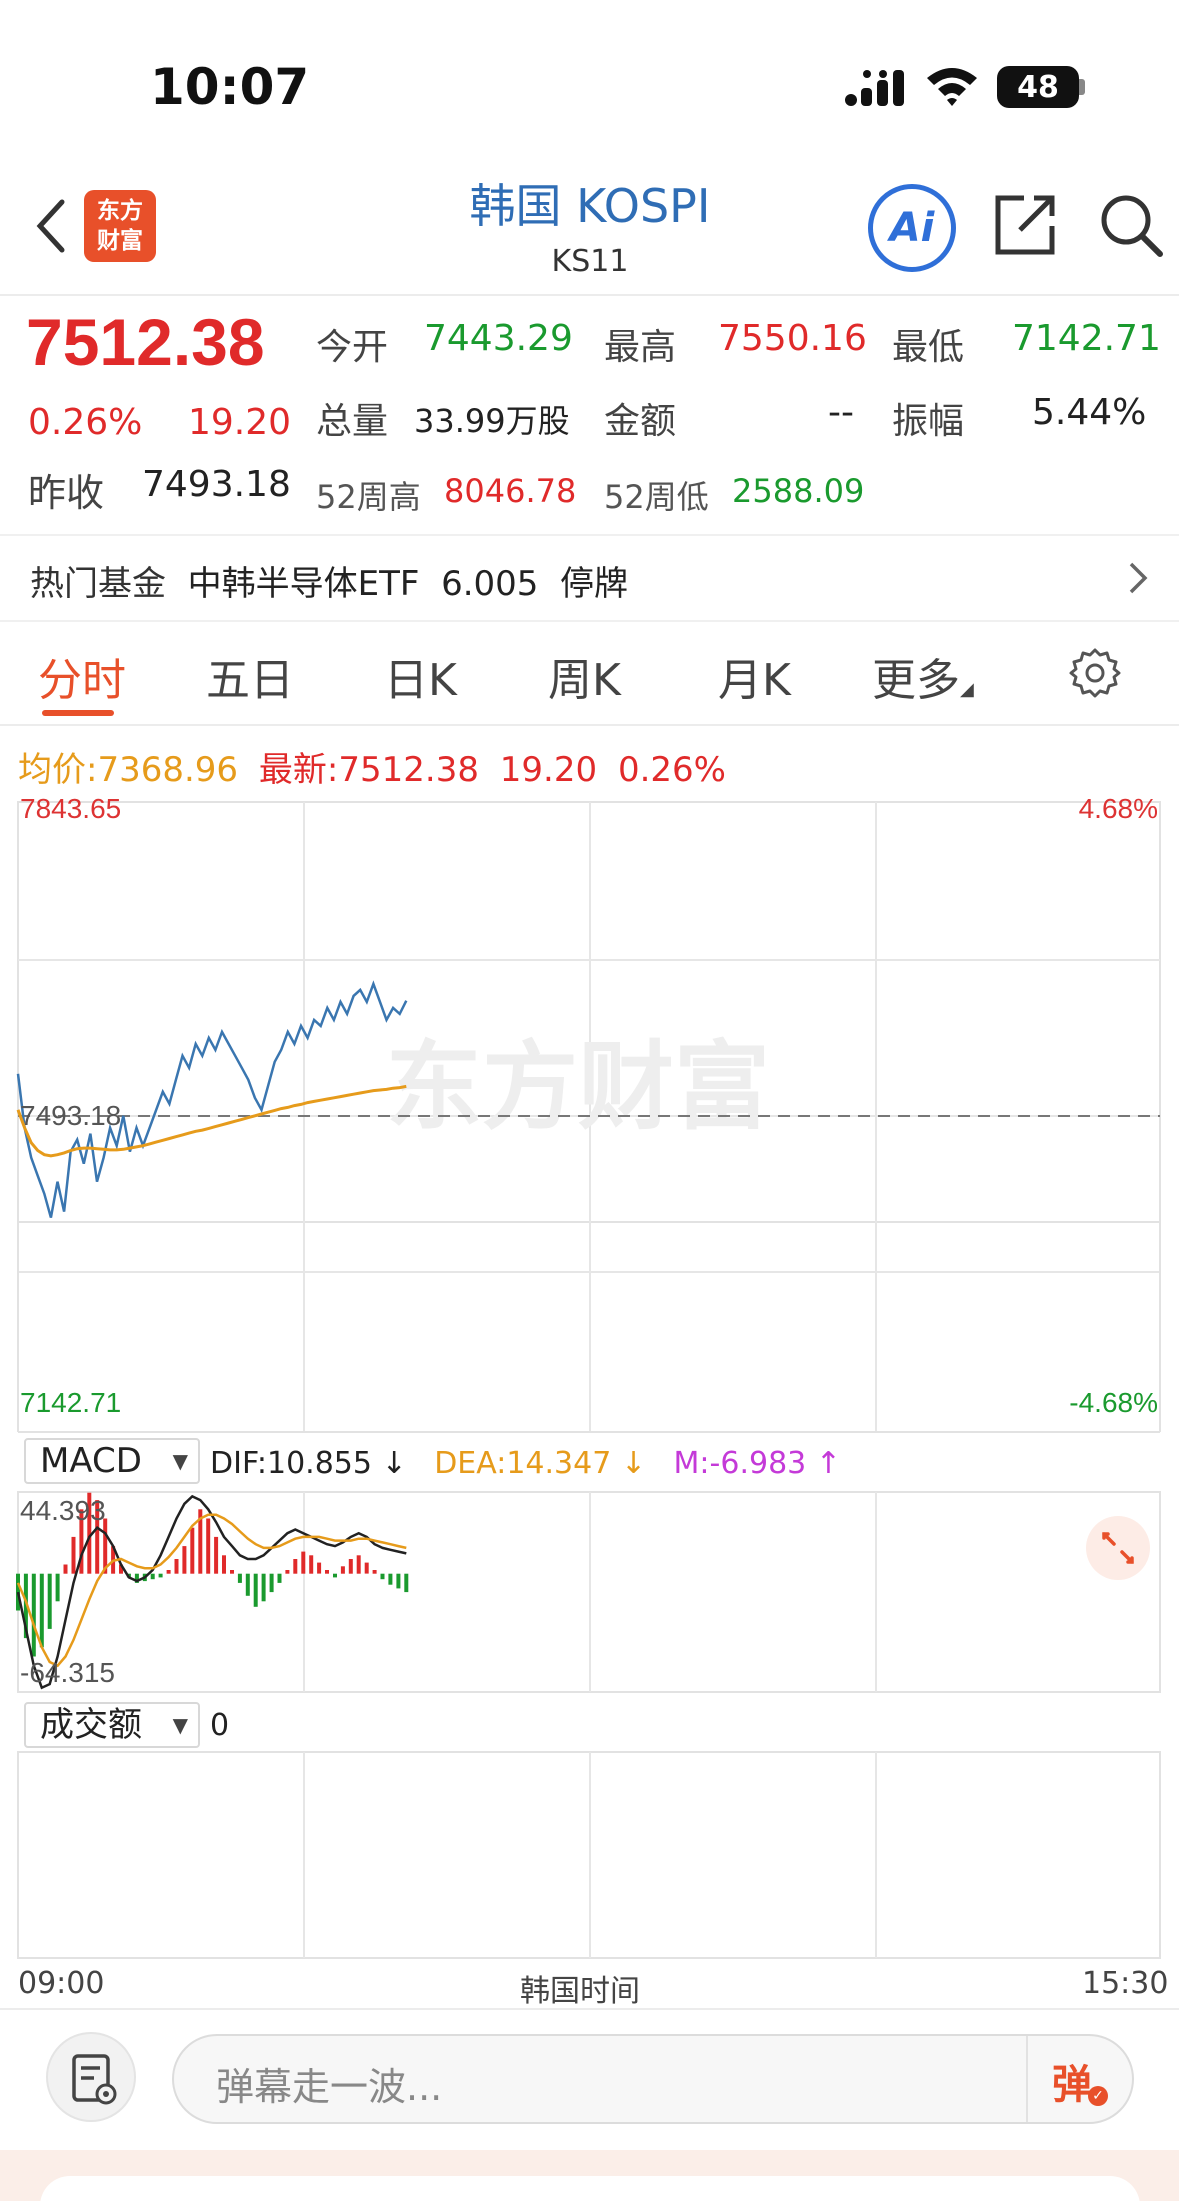 This screenshot has height=2201, width=1179. I want to click on high52-value: 8046.78, so click(510, 491).